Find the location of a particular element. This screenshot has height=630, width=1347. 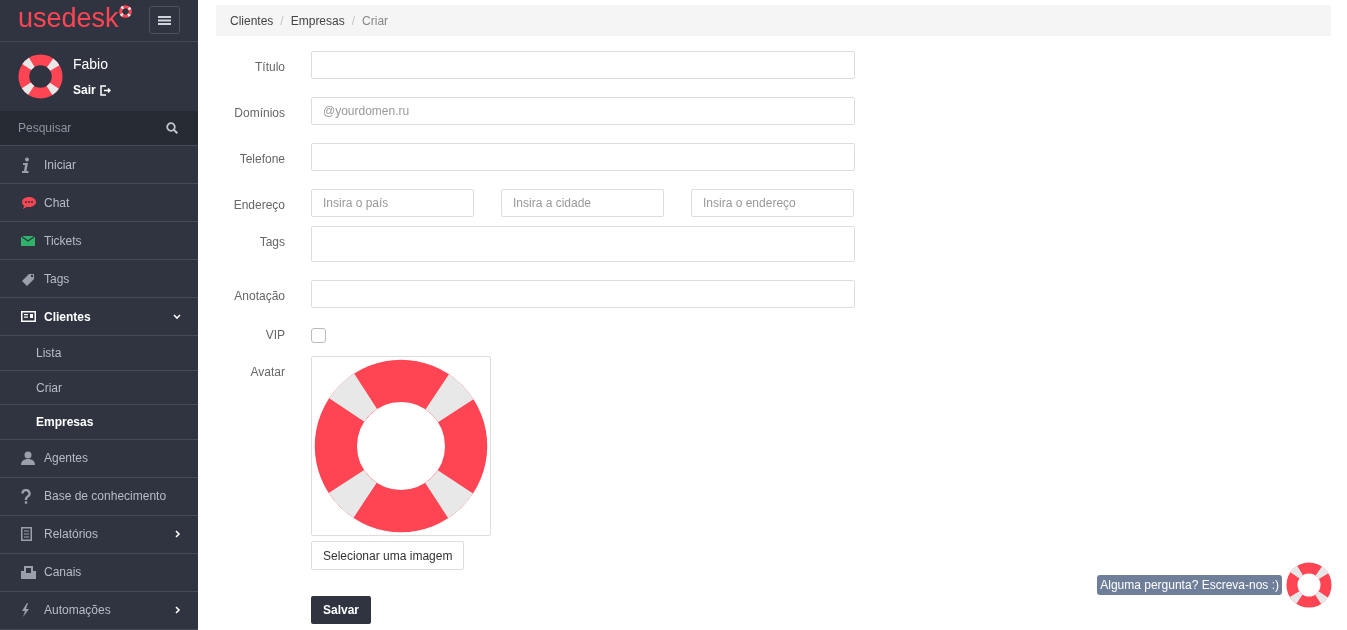

logout-icon is located at coordinates (105, 90).